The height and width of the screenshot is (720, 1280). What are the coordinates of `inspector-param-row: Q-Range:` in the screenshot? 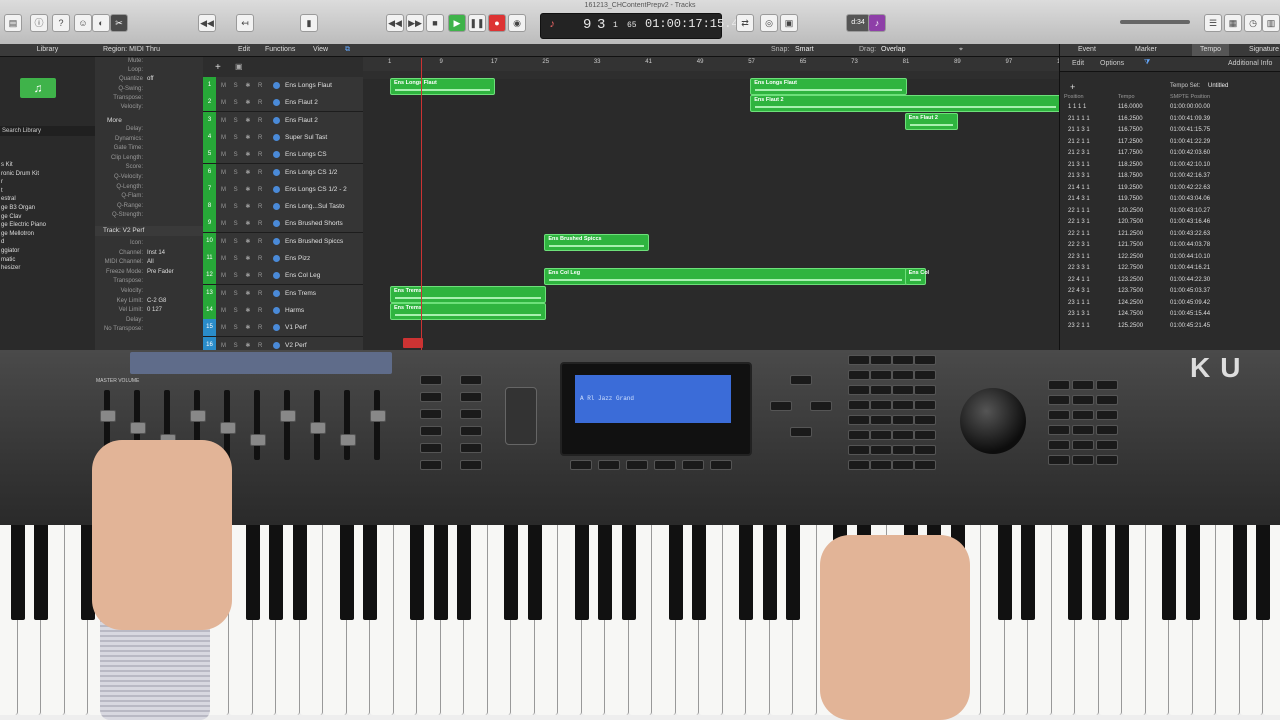 It's located at (149, 208).